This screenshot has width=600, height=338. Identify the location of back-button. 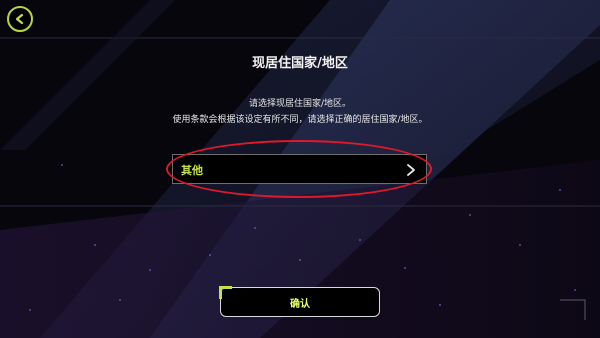
(20, 19).